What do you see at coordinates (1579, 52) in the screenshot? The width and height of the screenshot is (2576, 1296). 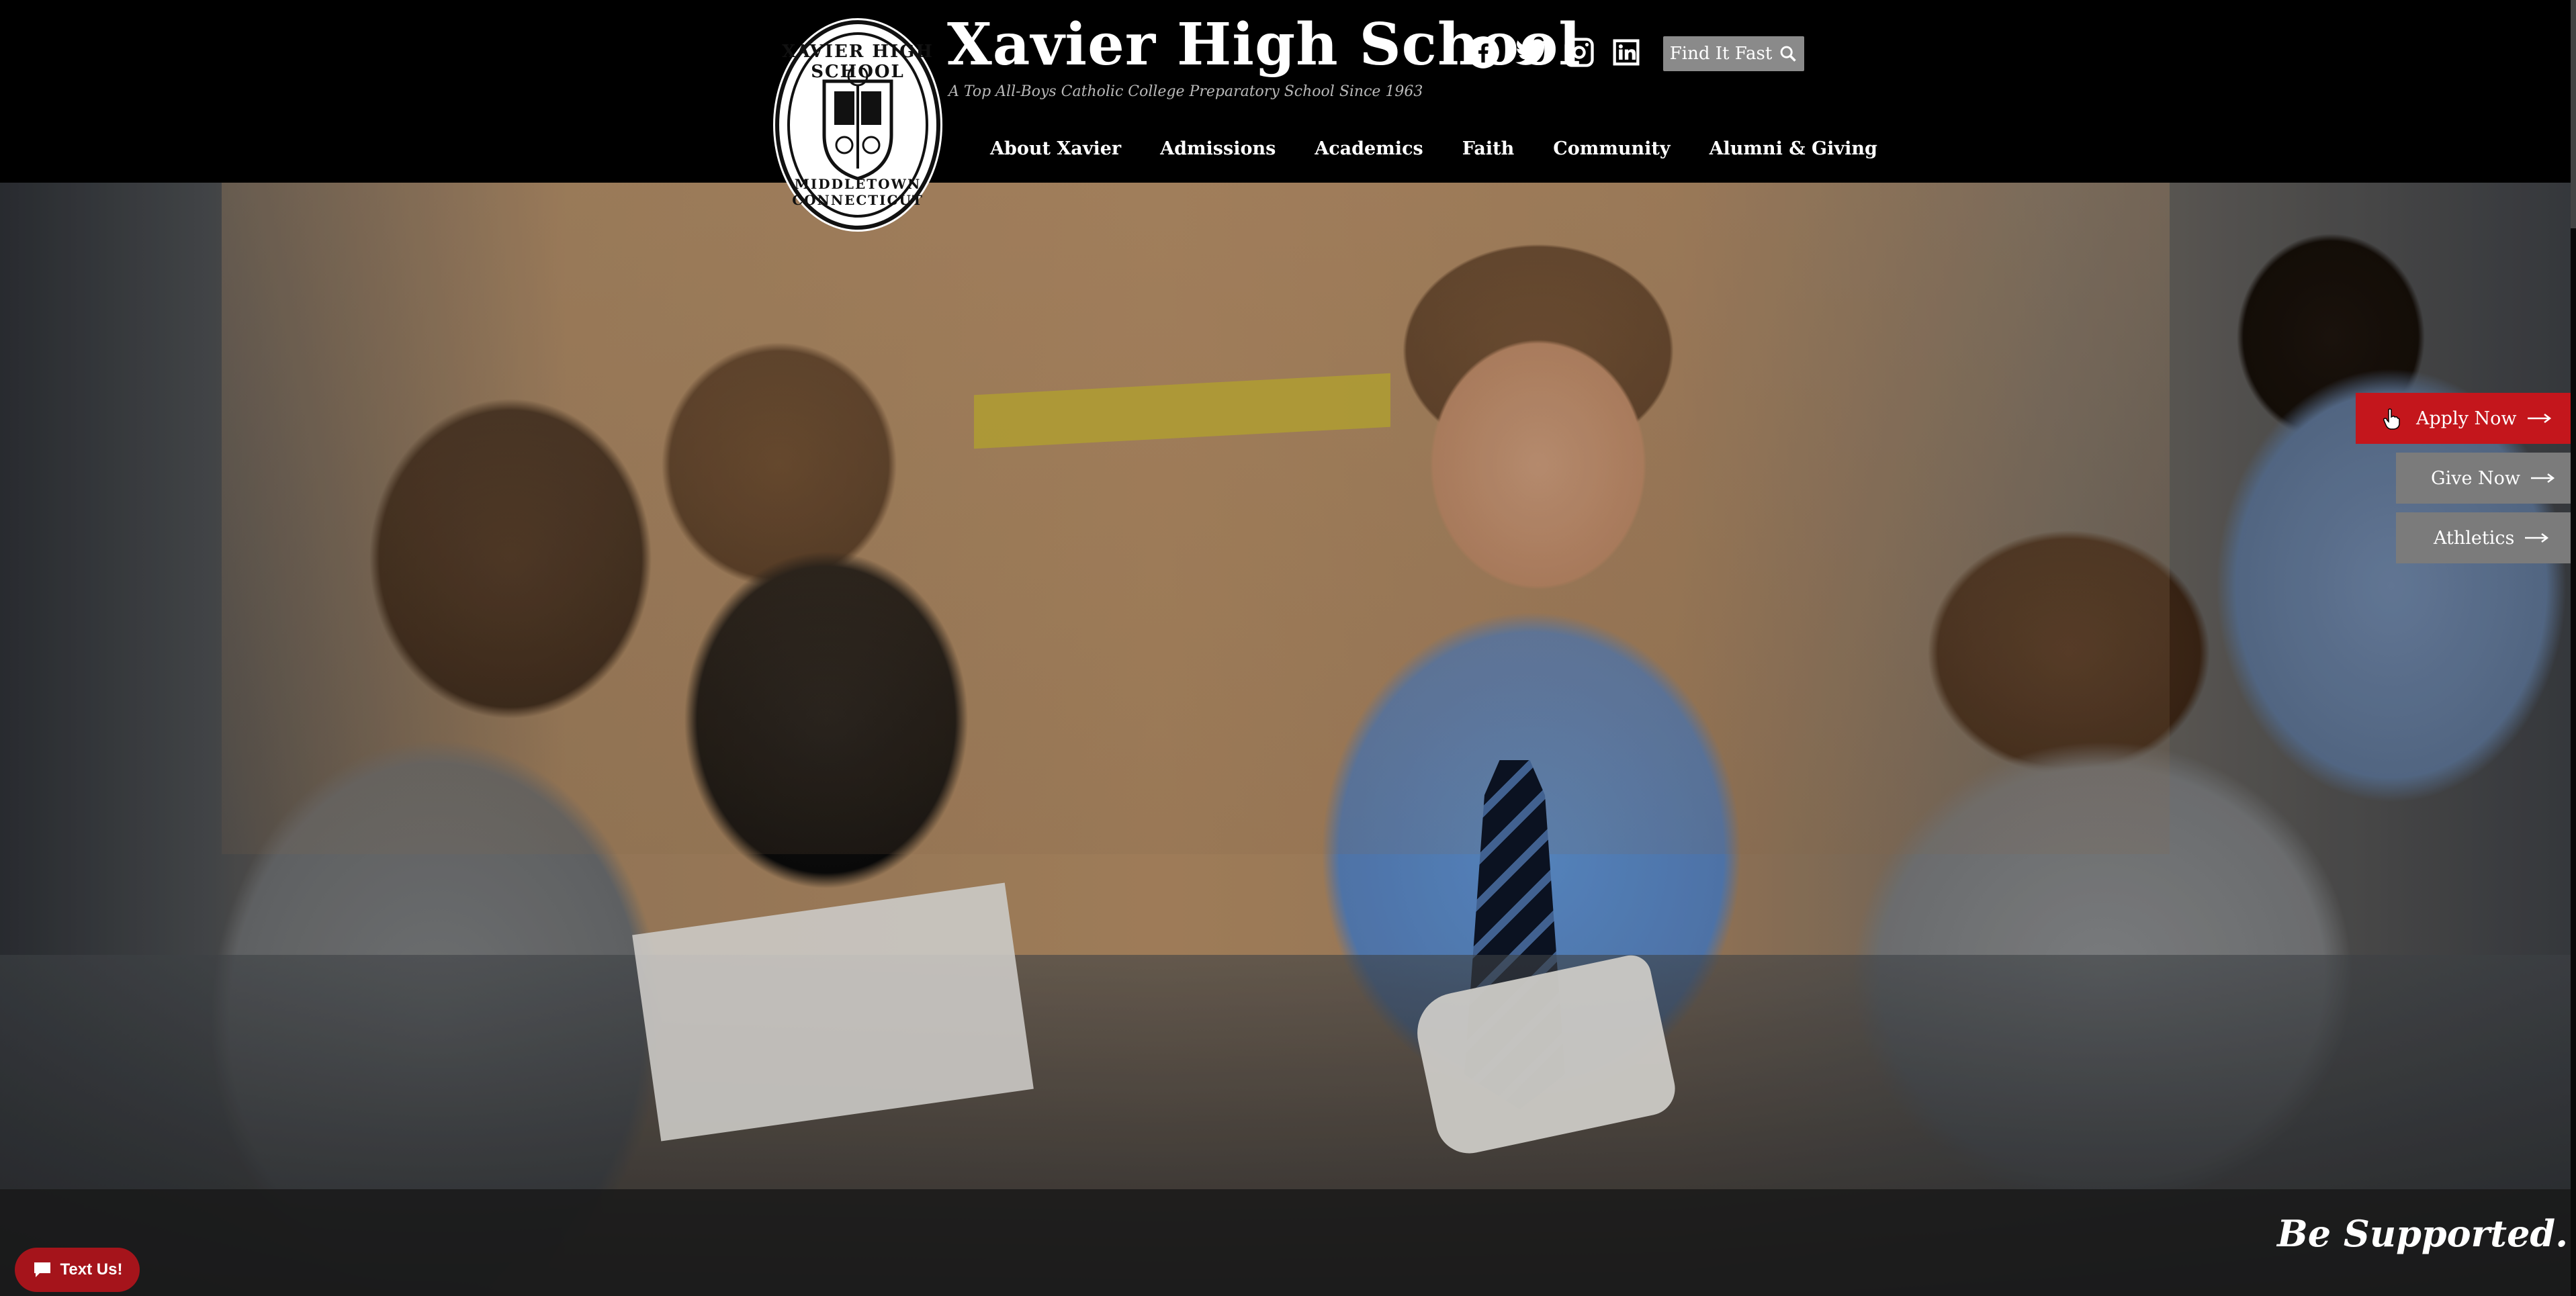 I see `instagram-icon` at bounding box center [1579, 52].